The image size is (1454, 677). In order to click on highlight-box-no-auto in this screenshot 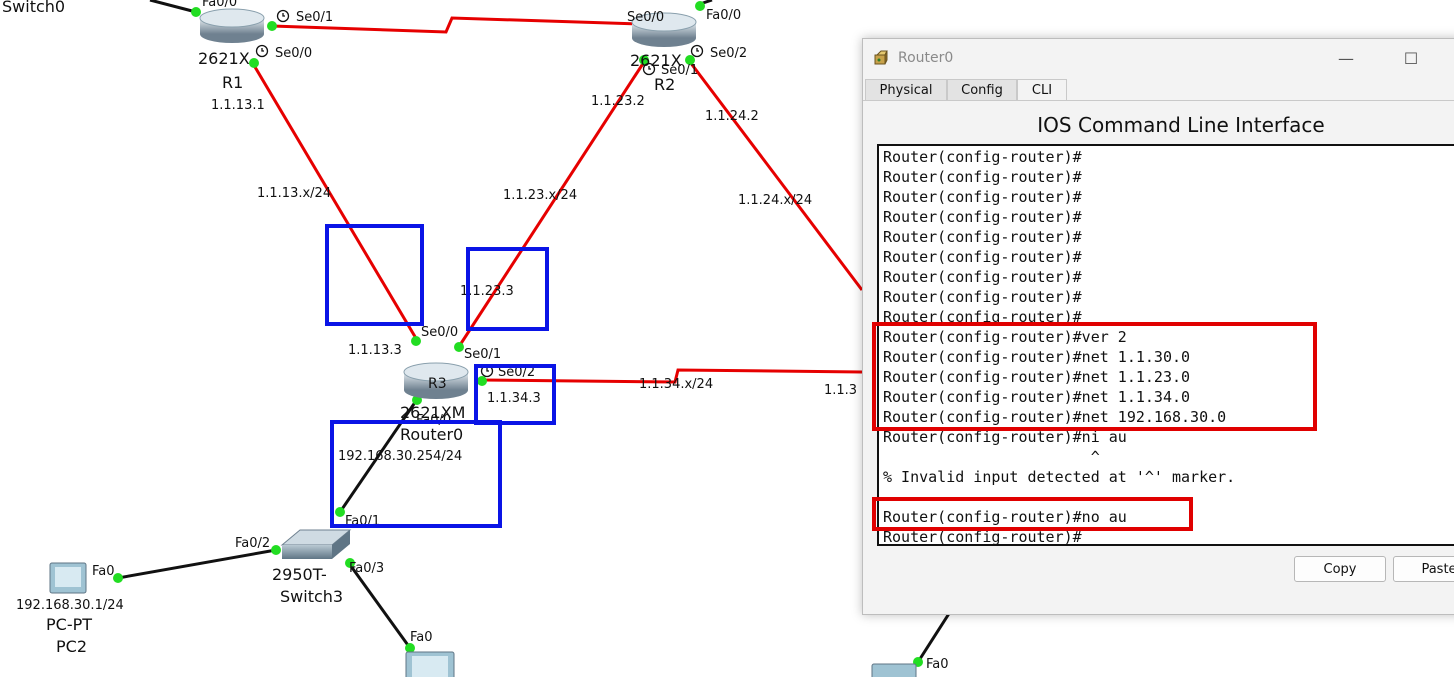, I will do `click(1032, 514)`.